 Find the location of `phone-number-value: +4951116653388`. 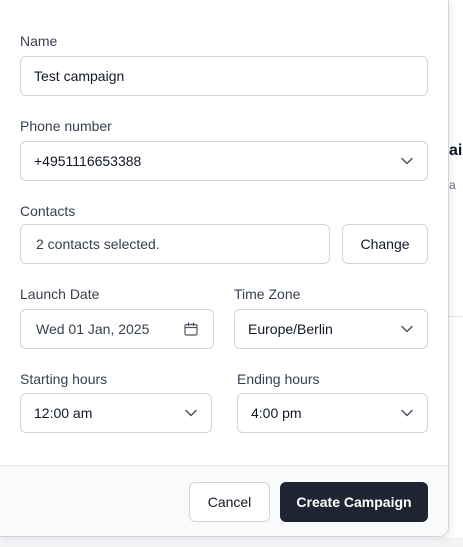

phone-number-value: +4951116653388 is located at coordinates (88, 161).